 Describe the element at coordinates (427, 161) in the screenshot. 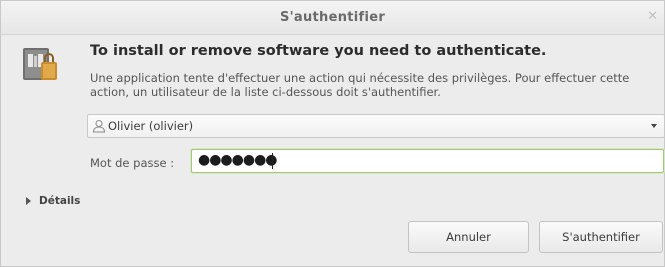

I see `password-field: ●●●●●●●` at that location.